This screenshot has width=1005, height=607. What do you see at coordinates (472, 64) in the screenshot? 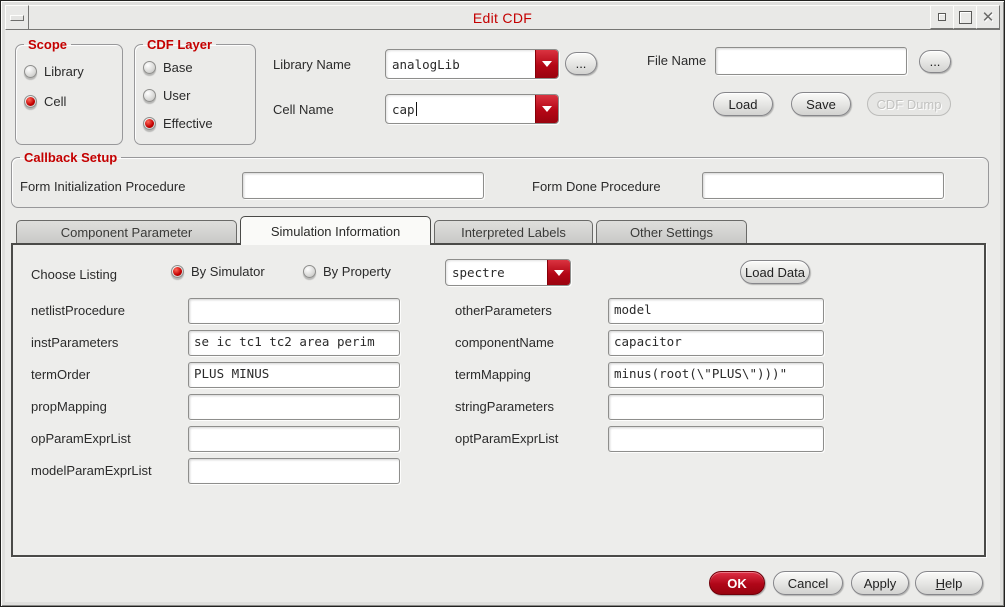
I see `library-name-combo: analogLib` at bounding box center [472, 64].